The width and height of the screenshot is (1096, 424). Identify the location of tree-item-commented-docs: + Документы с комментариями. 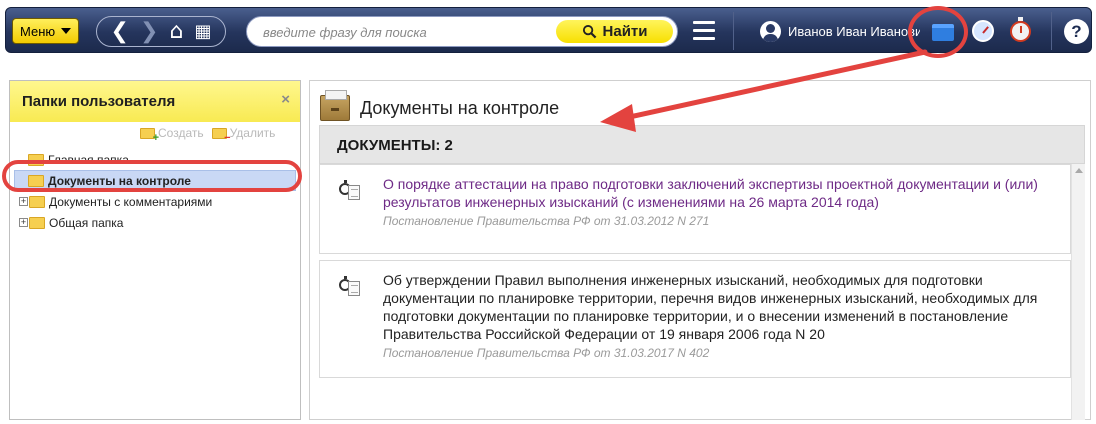
(155, 201).